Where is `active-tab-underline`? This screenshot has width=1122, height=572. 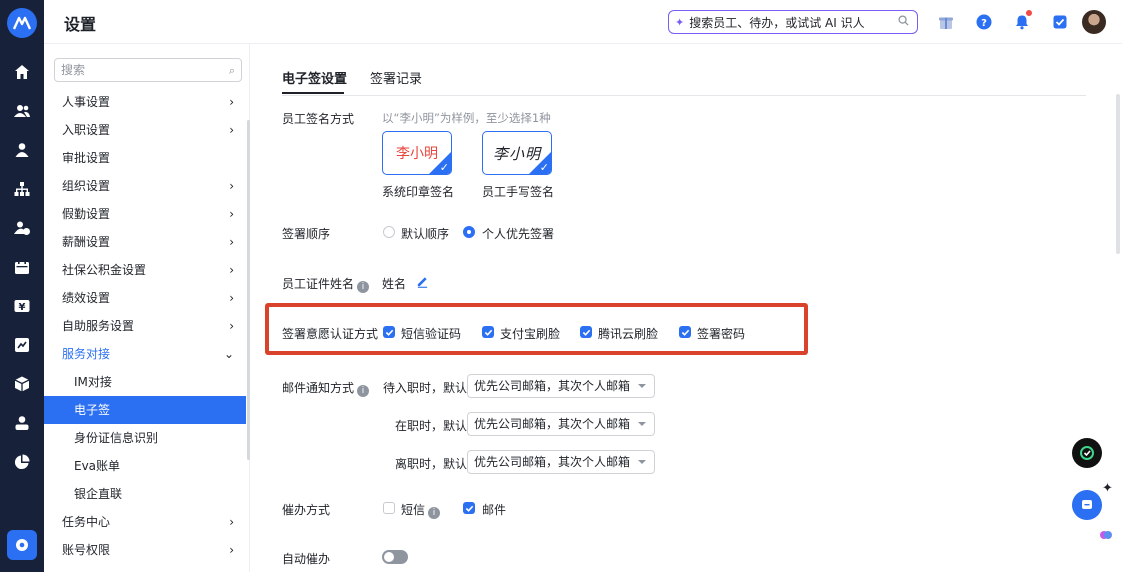 active-tab-underline is located at coordinates (313, 93).